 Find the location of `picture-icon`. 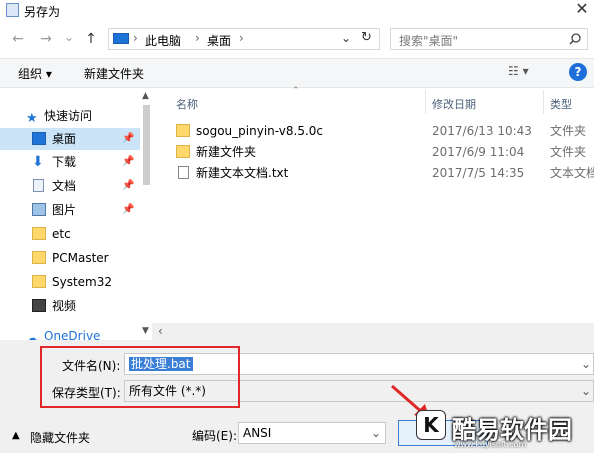

picture-icon is located at coordinates (39, 209).